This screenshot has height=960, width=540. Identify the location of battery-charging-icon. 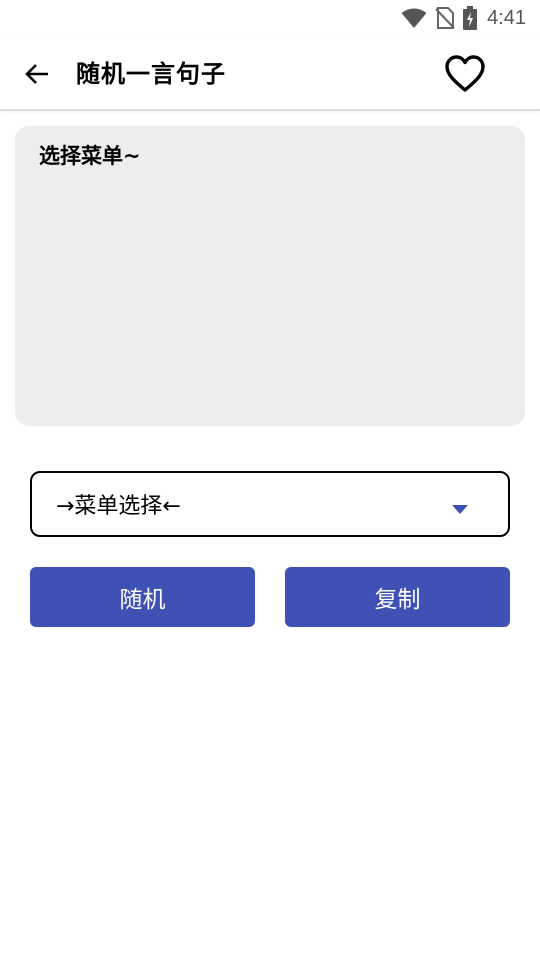
(470, 18).